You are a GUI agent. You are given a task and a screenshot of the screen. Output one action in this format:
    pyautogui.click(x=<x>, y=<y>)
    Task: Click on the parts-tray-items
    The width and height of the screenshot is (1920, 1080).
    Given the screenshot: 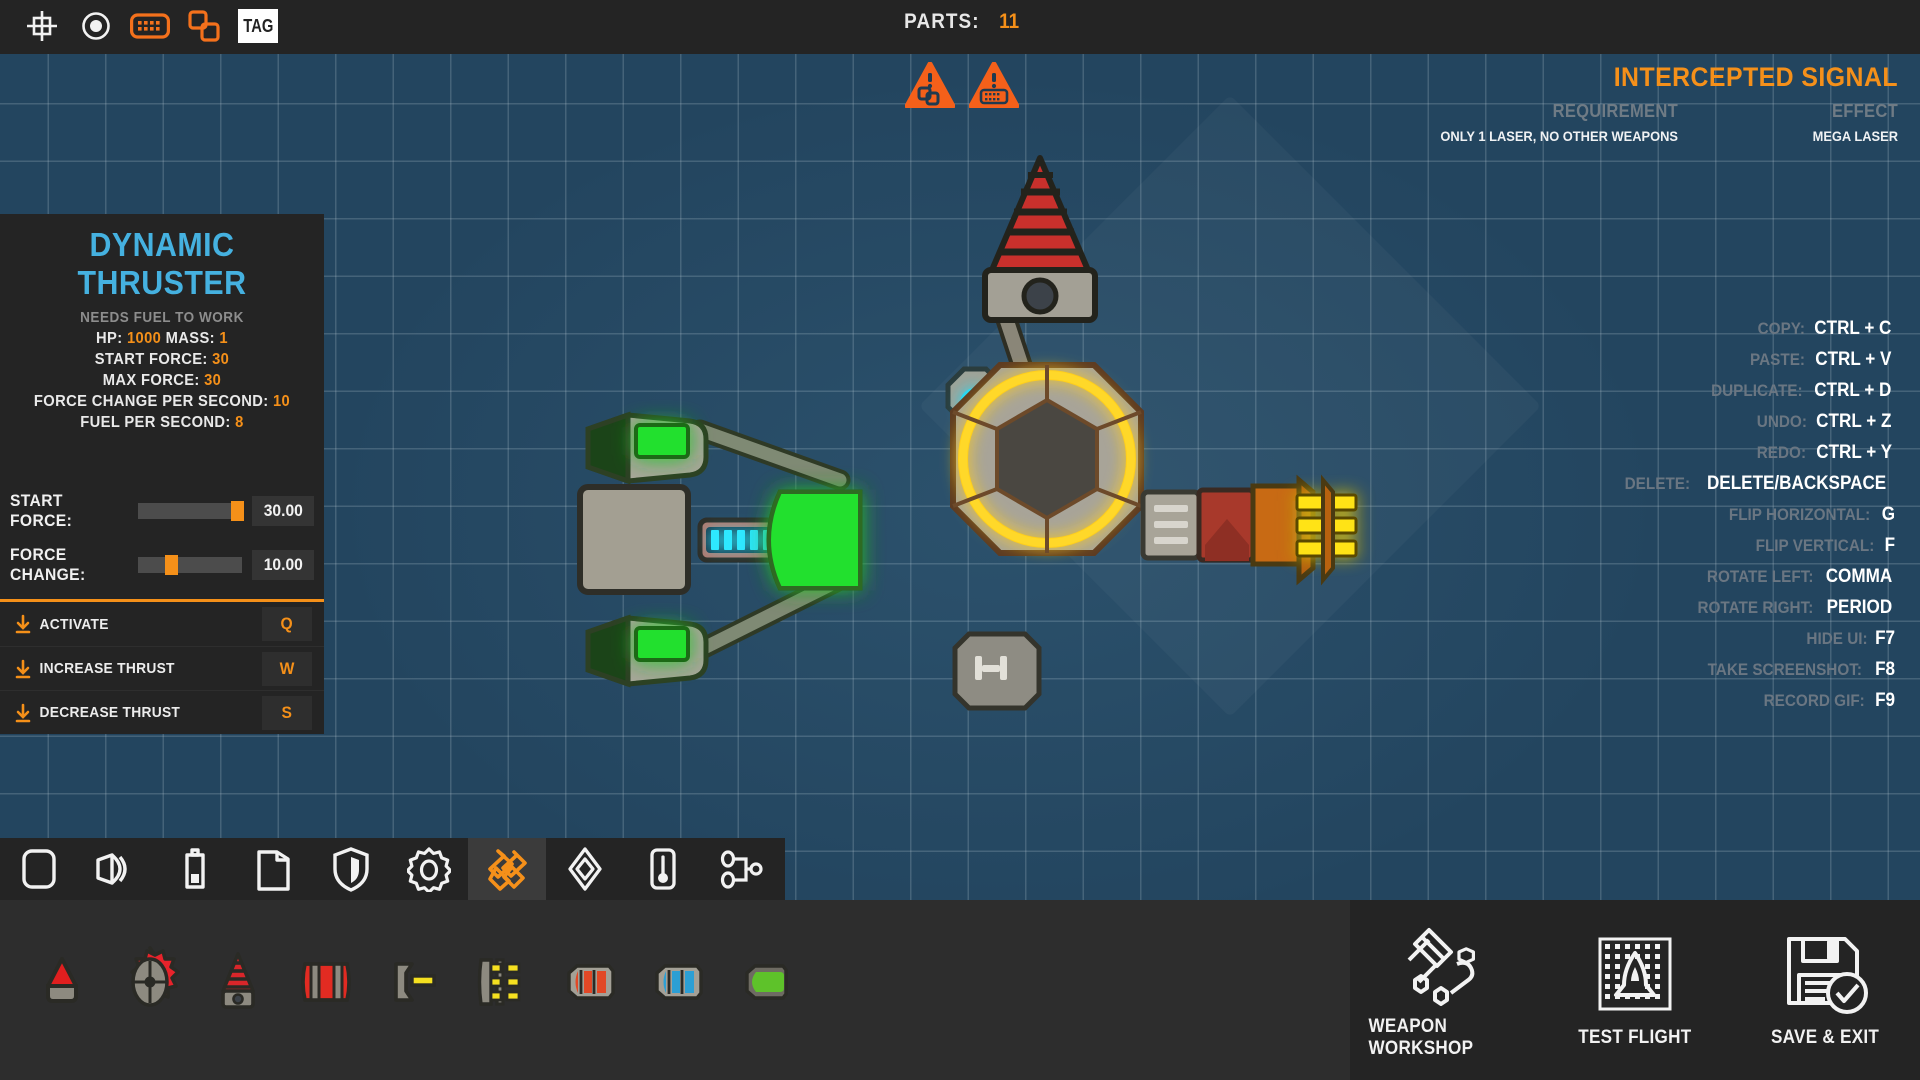 What is the action you would take?
    pyautogui.click(x=414, y=982)
    